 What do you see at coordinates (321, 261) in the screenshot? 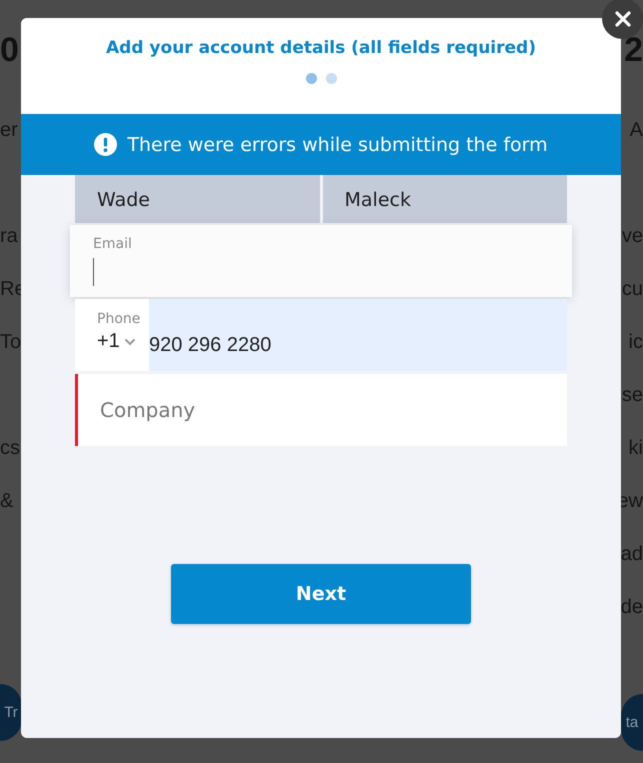
I see `input-field: Email` at bounding box center [321, 261].